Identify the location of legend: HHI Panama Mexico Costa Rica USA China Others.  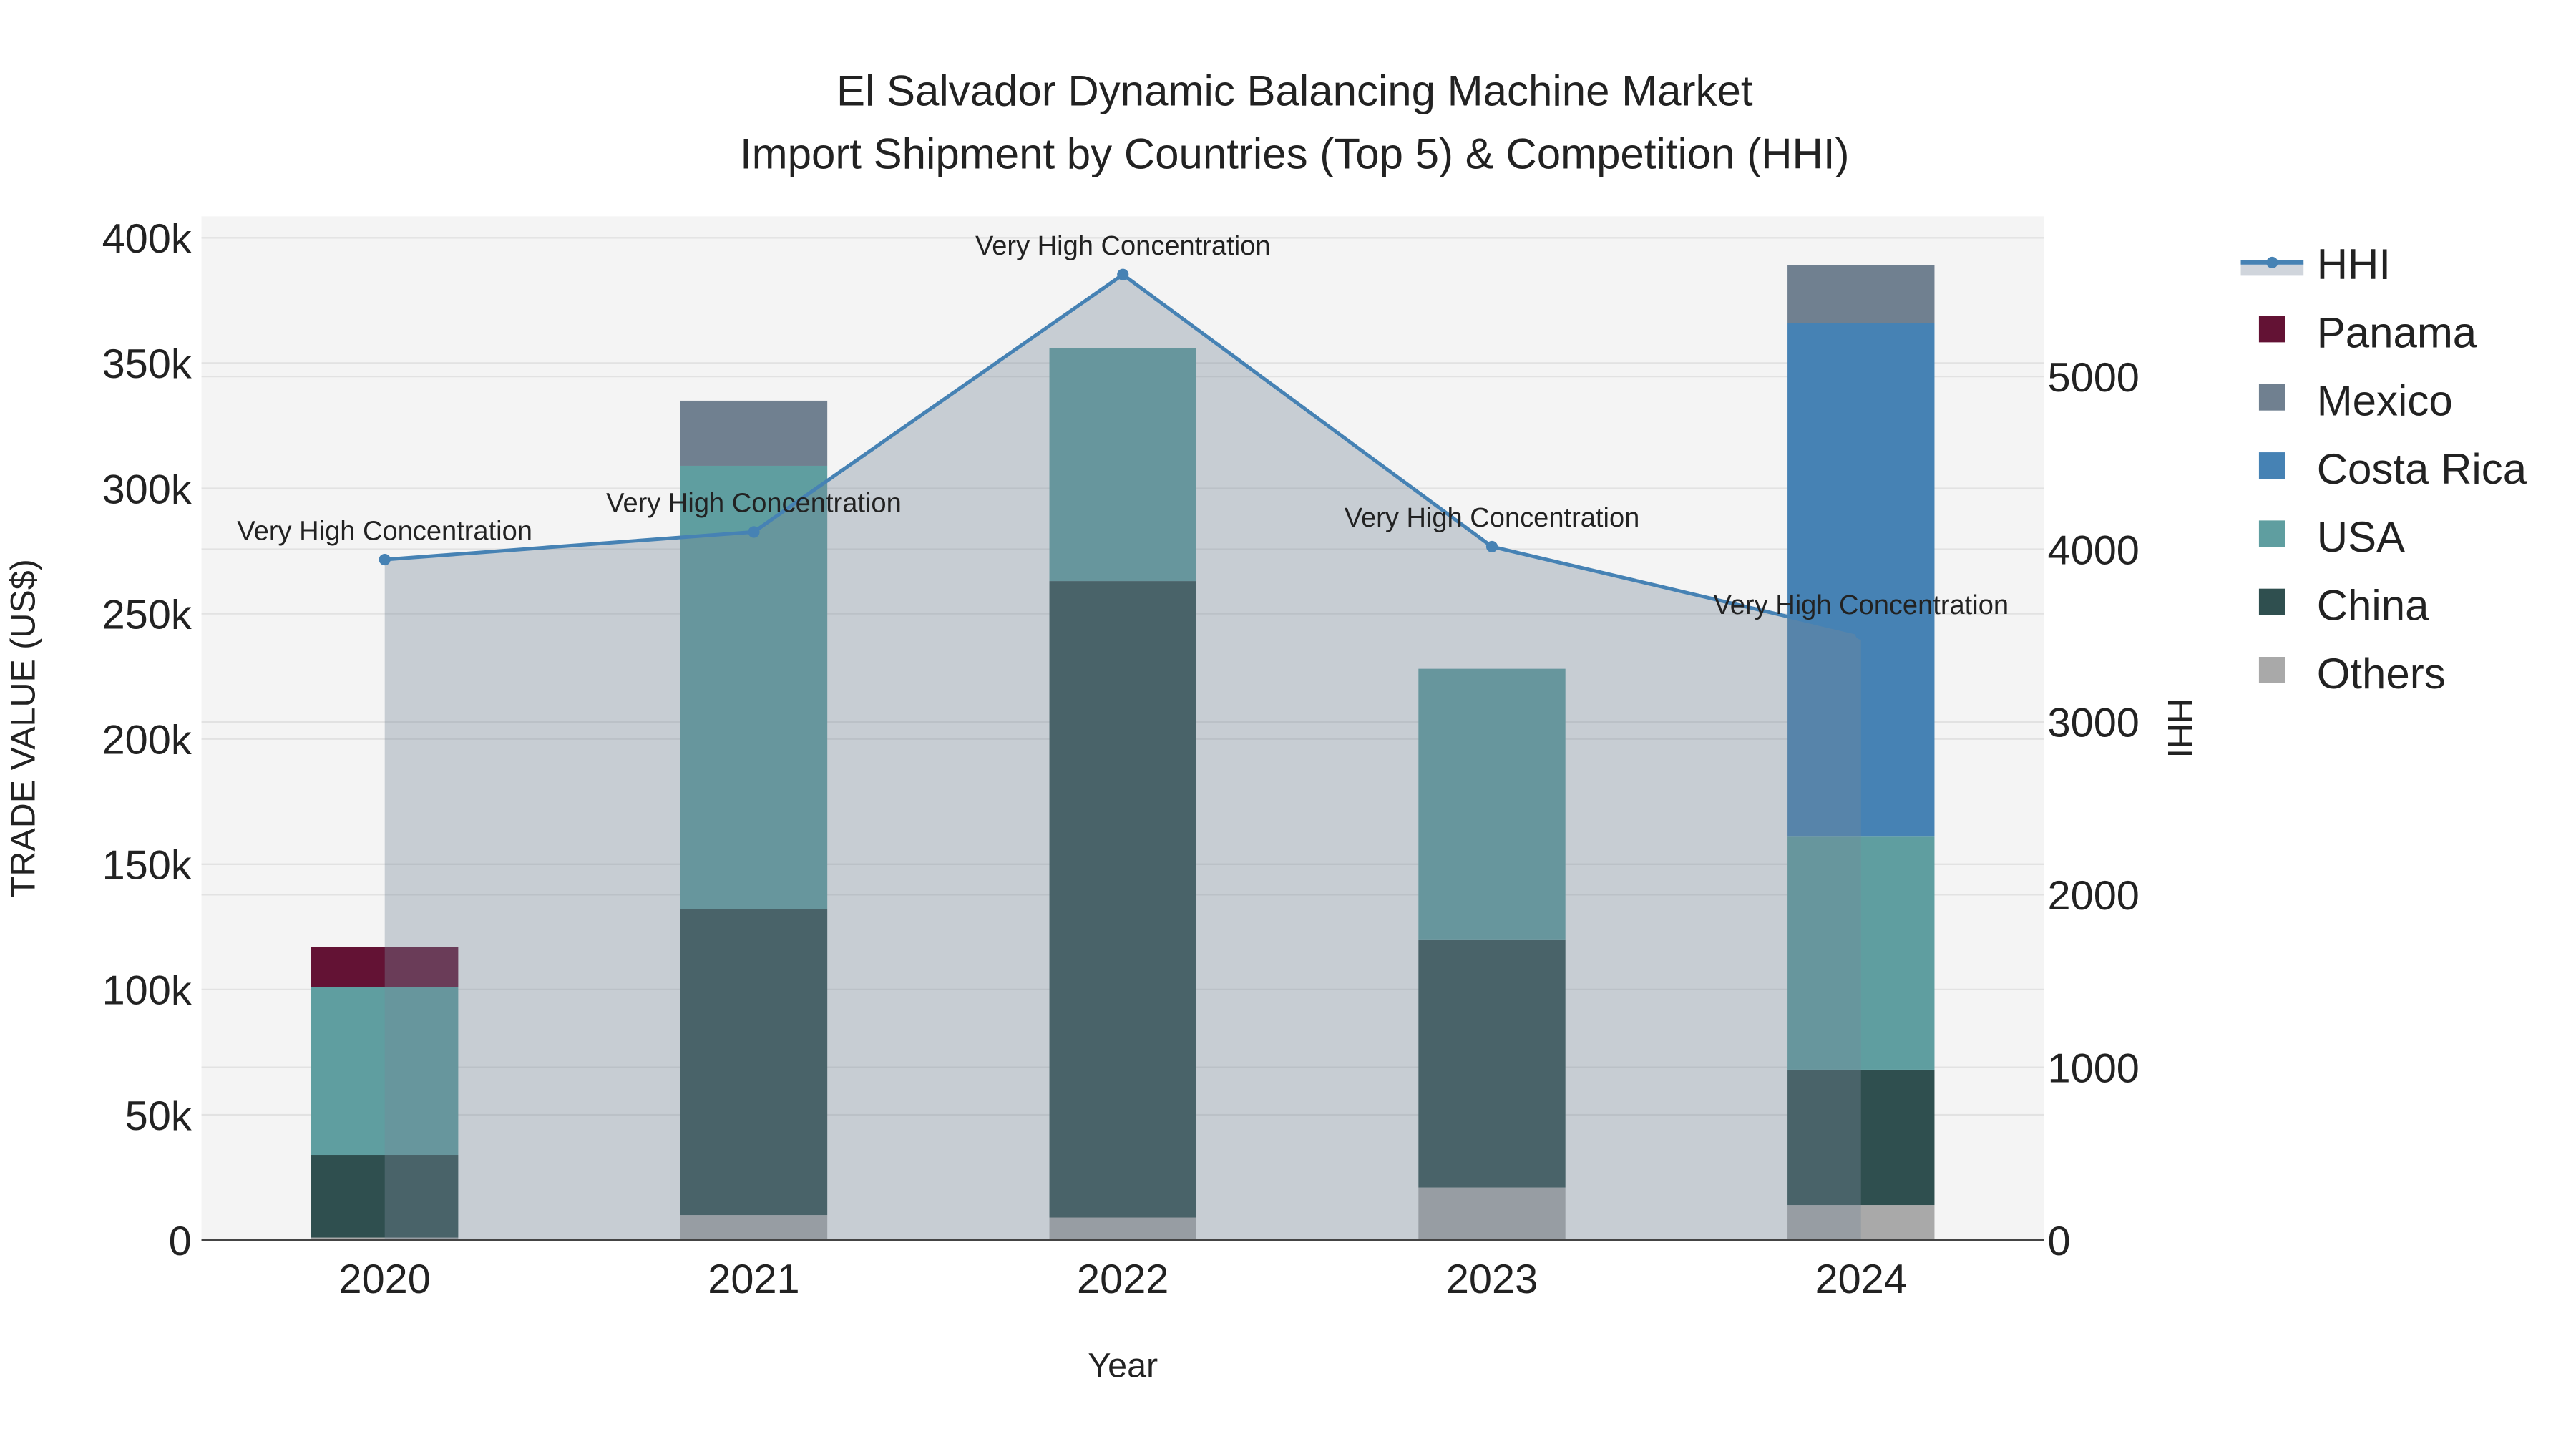
(2383, 469).